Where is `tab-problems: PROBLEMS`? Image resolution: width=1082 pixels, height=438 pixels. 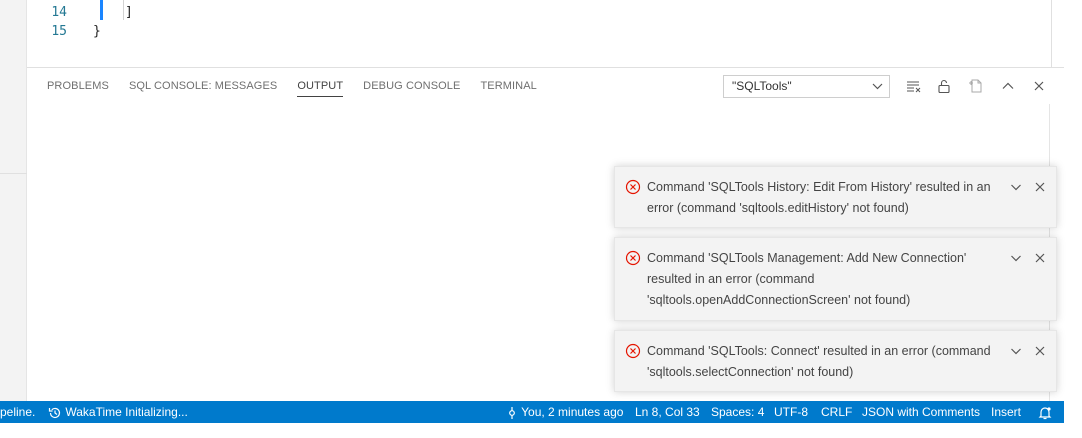 tab-problems: PROBLEMS is located at coordinates (78, 86).